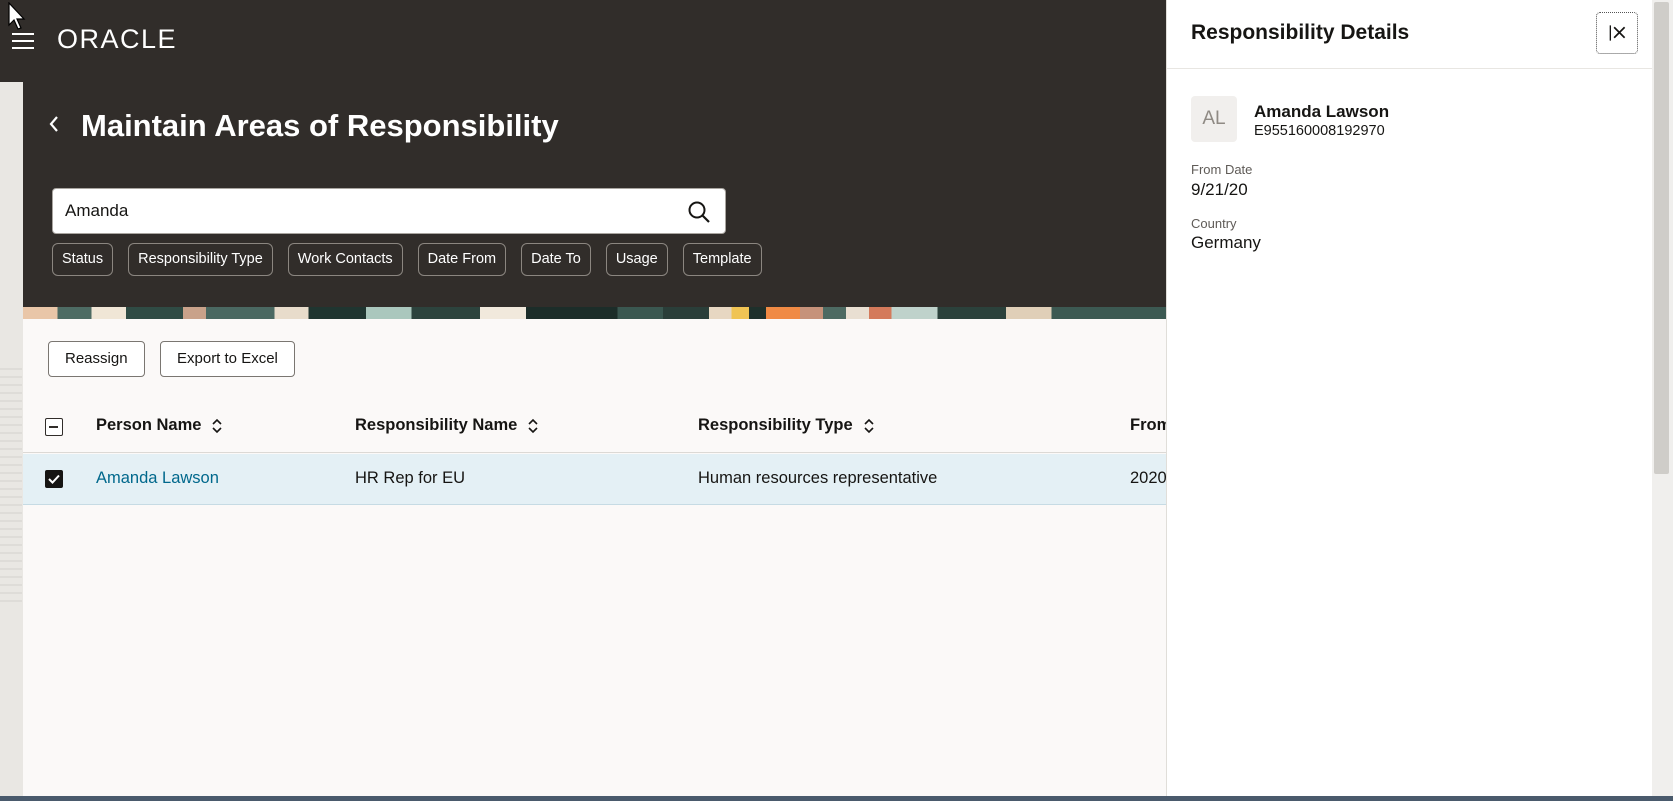  What do you see at coordinates (320, 125) in the screenshot?
I see `page-title: Maintain Areas of Responsibility` at bounding box center [320, 125].